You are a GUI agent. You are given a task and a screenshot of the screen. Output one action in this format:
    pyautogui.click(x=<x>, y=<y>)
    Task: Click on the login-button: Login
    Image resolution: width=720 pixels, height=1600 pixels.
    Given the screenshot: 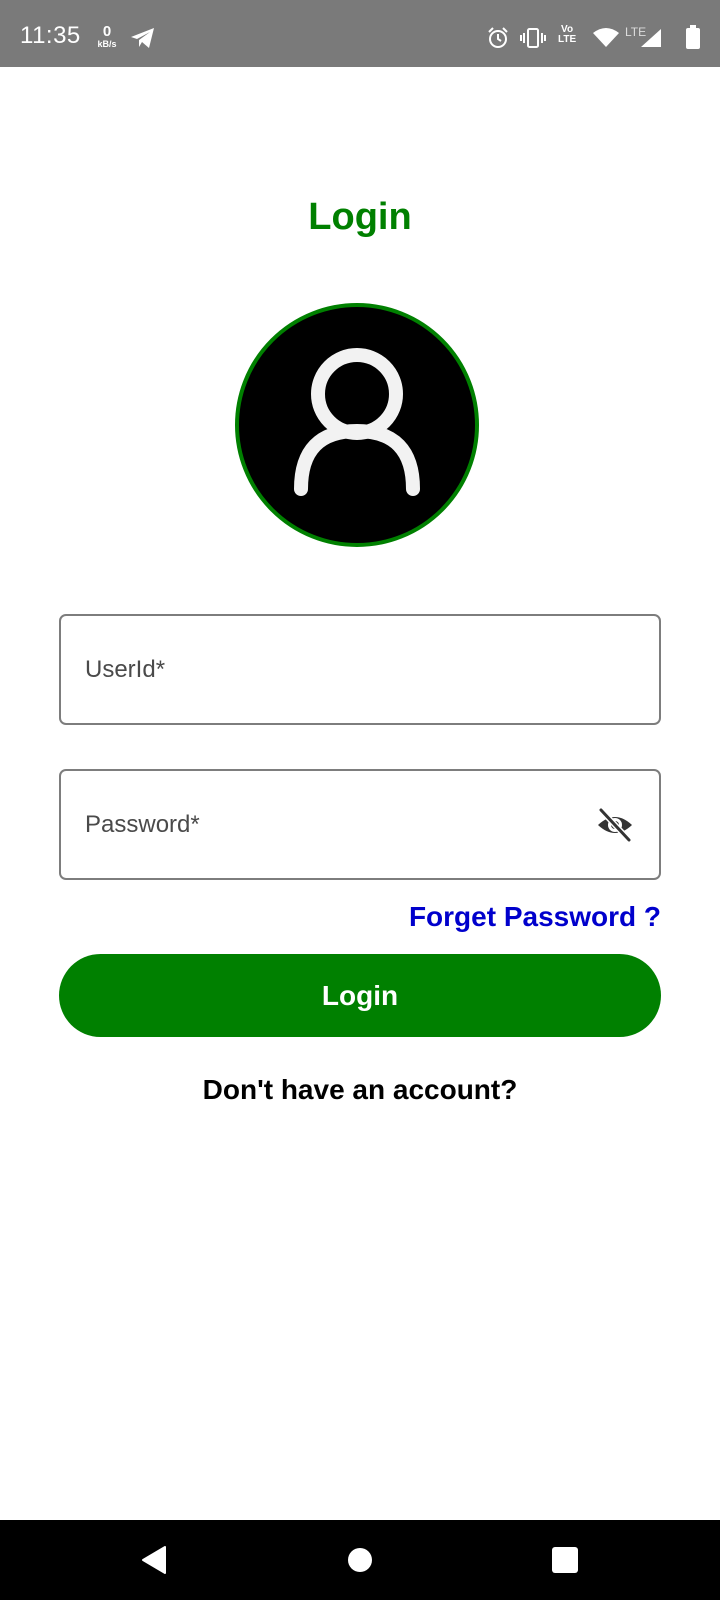 What is the action you would take?
    pyautogui.click(x=360, y=995)
    